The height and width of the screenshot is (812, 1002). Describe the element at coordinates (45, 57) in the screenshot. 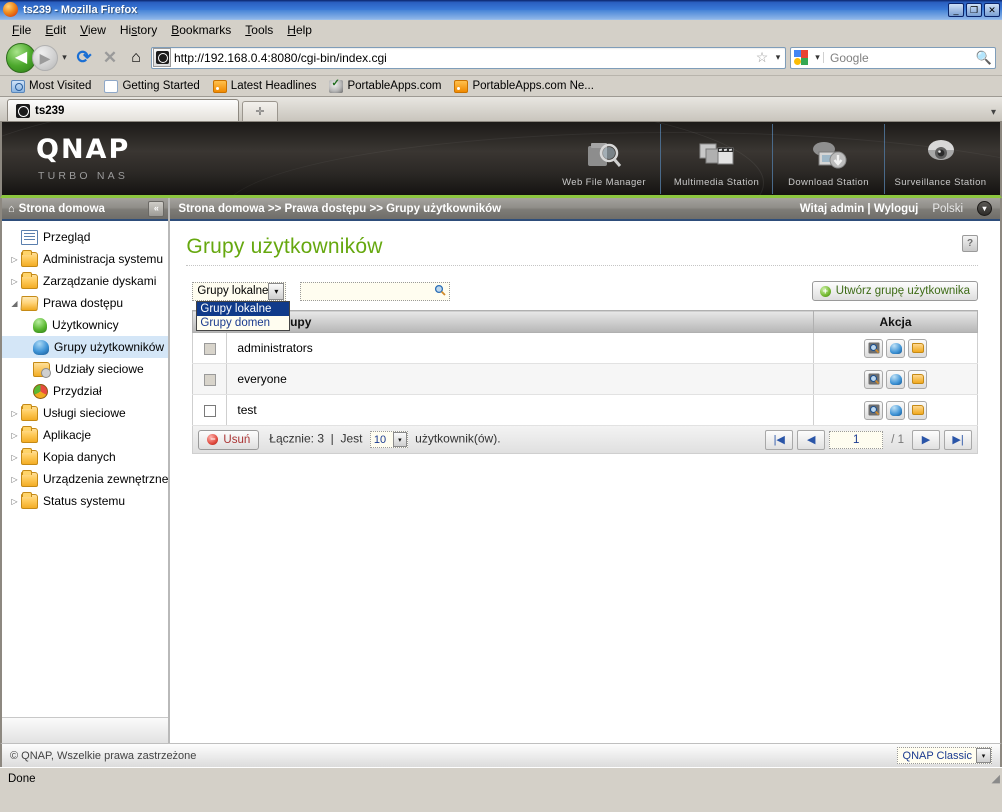

I see `forward-button: ▶` at that location.